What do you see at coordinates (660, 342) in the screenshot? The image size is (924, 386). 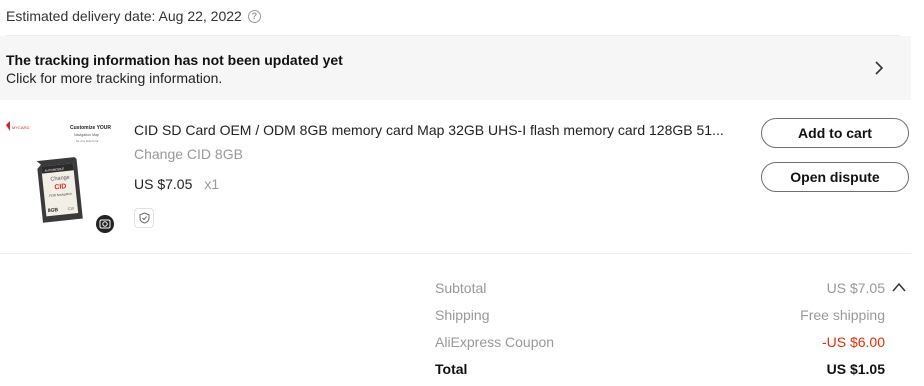 I see `coupon-row: AliExpress Coupon -US $6.00` at bounding box center [660, 342].